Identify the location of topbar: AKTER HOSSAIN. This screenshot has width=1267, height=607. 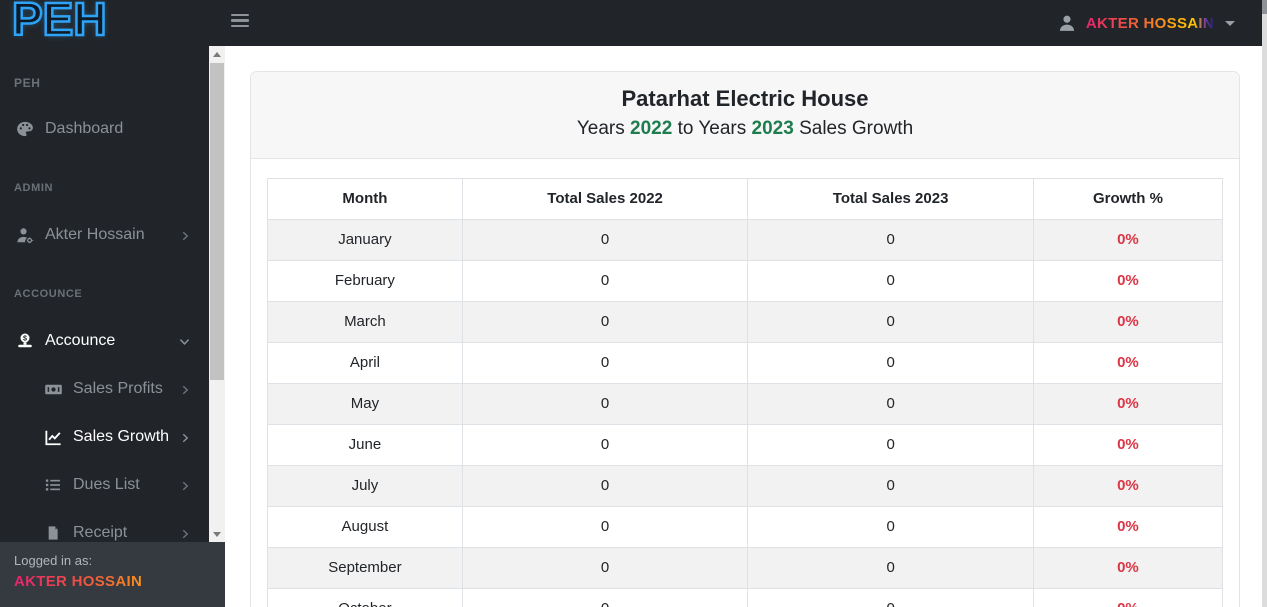
(633, 23).